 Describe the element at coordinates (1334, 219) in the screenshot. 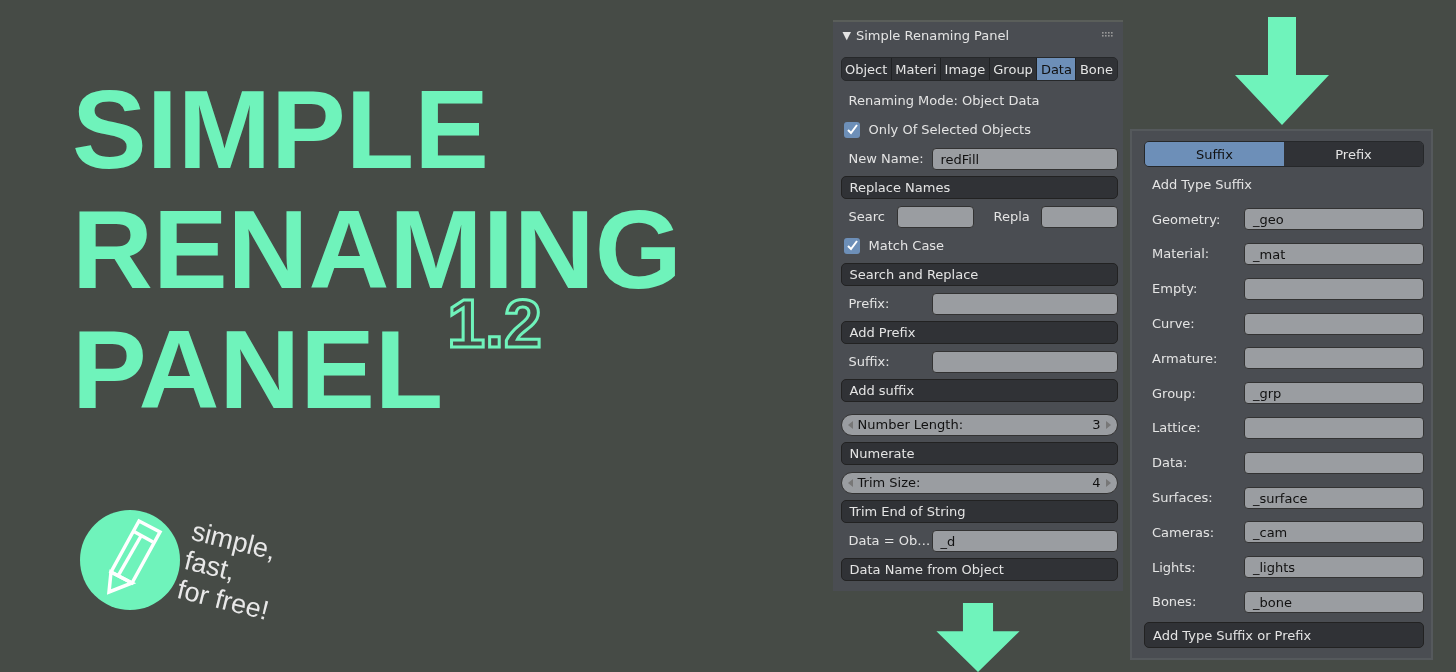

I see `input-field: _geo` at that location.